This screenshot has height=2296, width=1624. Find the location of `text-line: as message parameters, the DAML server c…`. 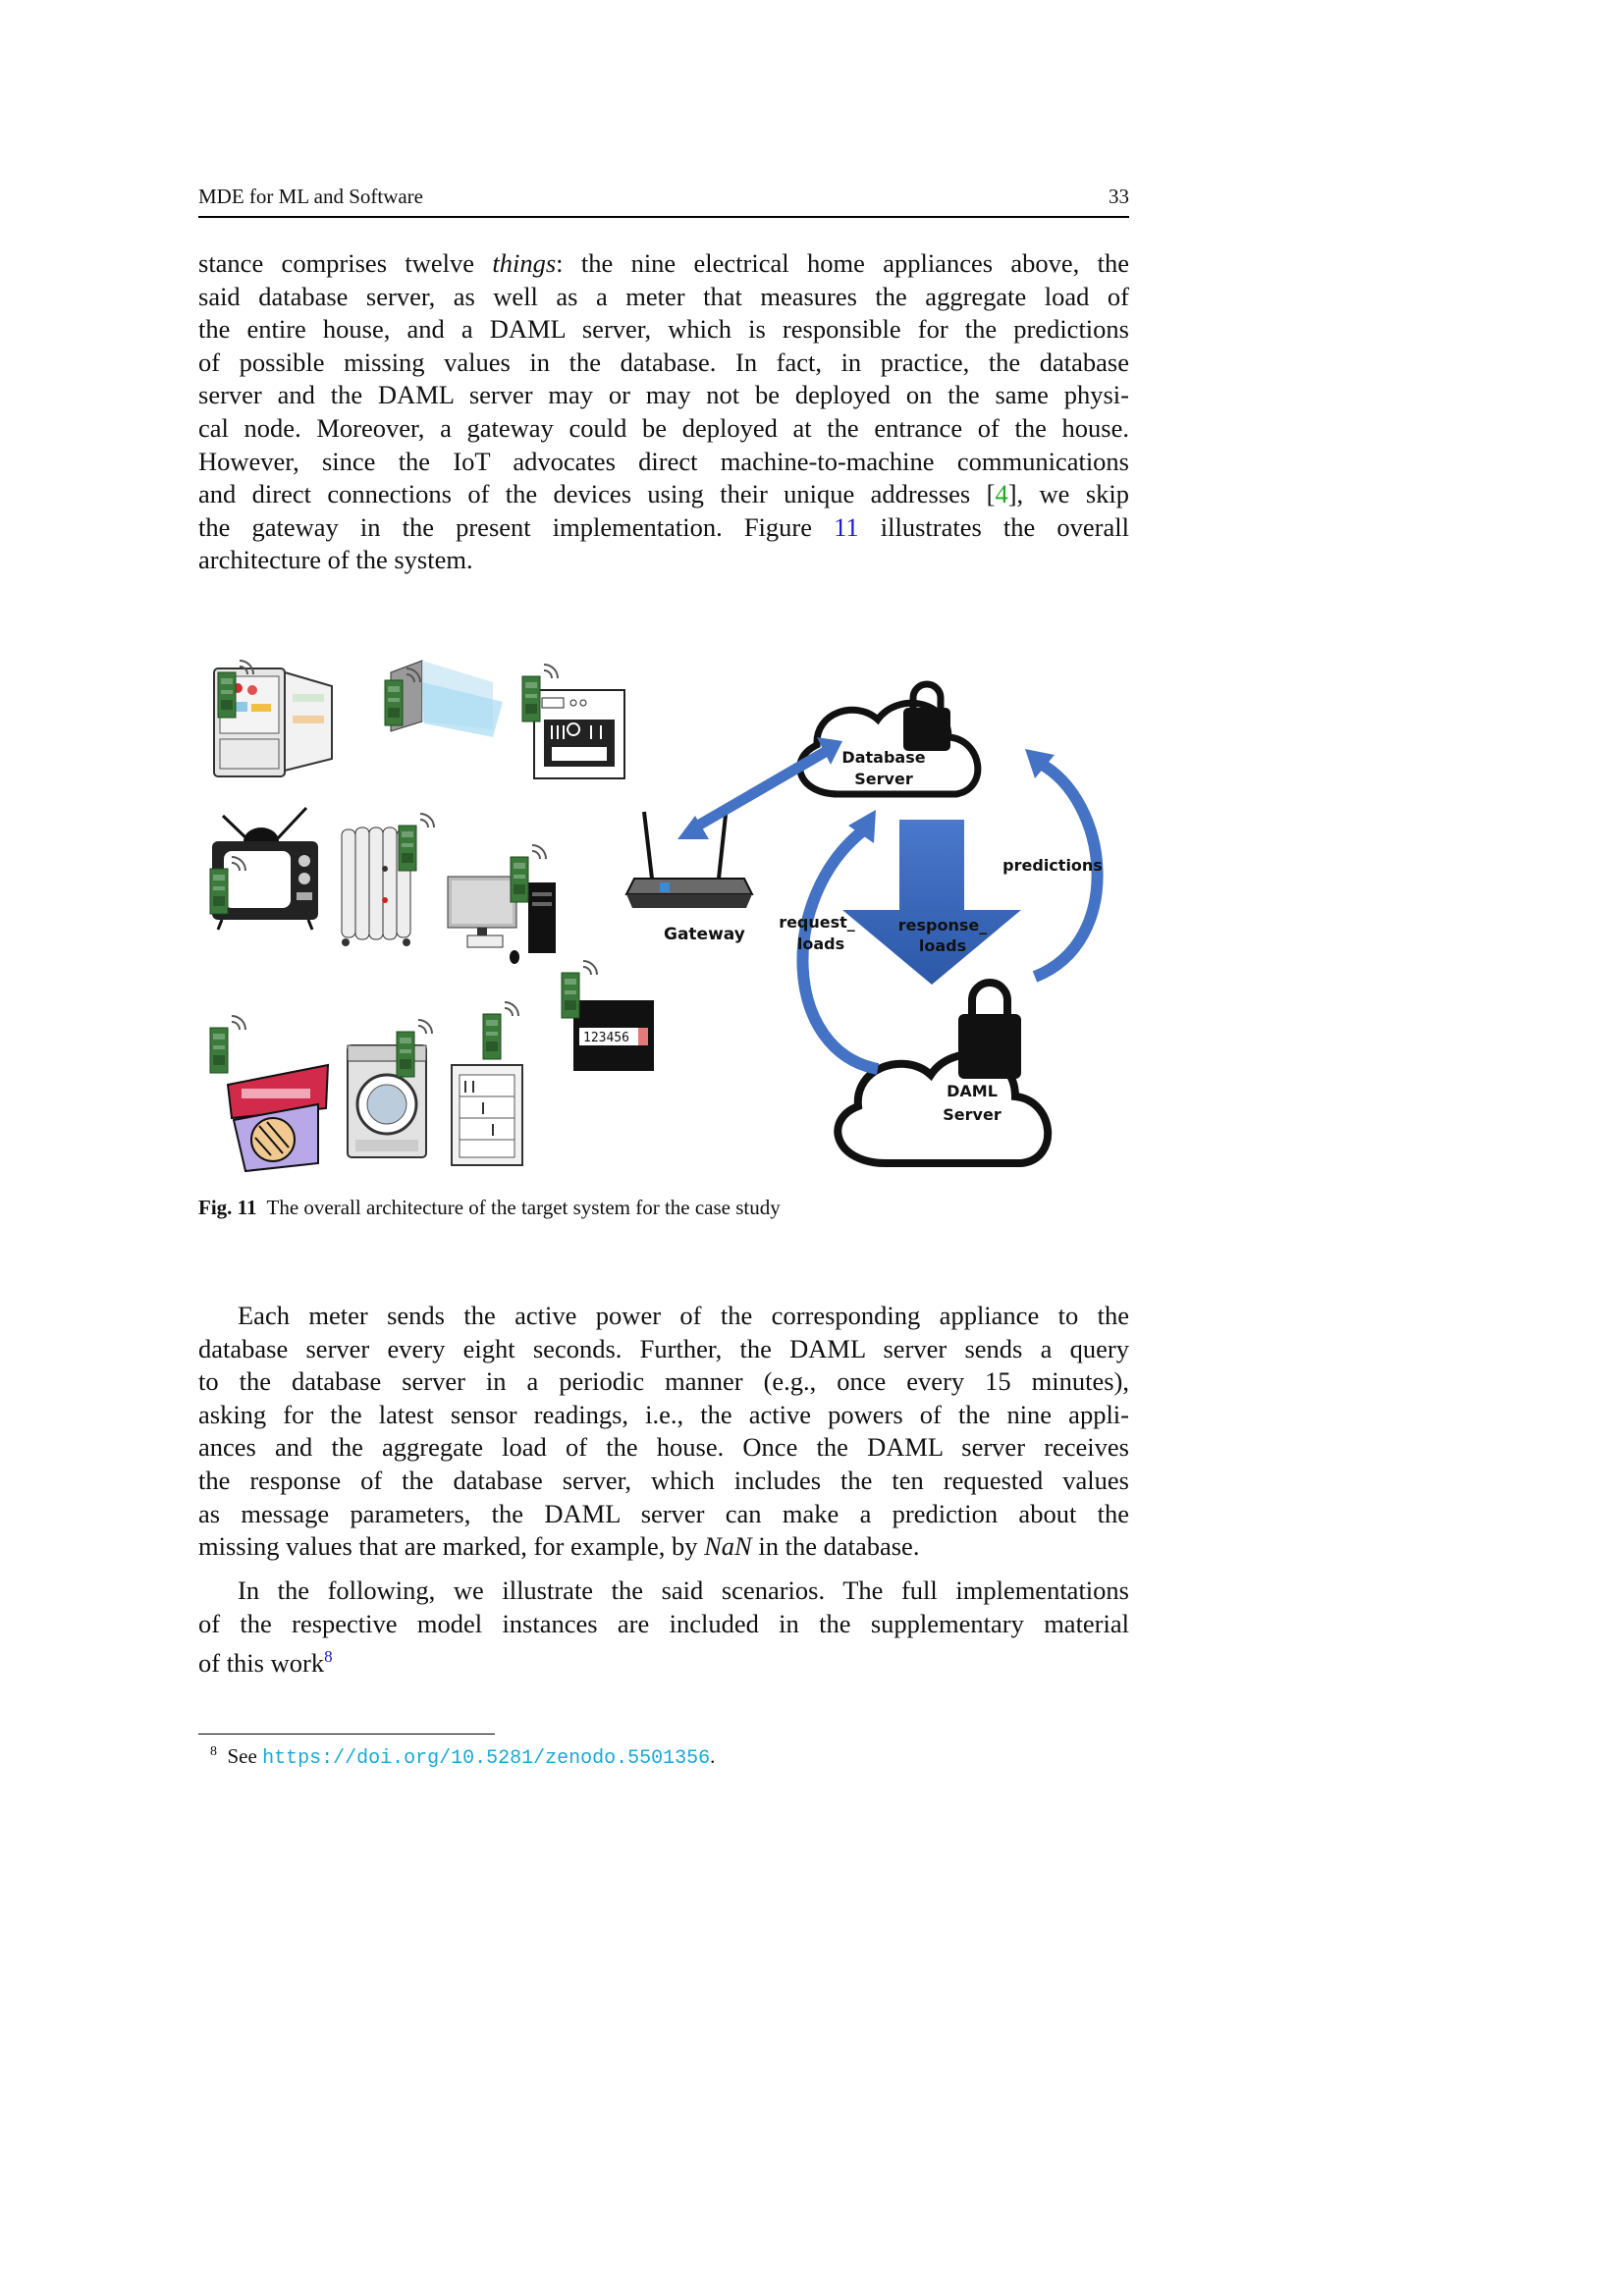

text-line: as message parameters, the DAML server c… is located at coordinates (663, 1513).